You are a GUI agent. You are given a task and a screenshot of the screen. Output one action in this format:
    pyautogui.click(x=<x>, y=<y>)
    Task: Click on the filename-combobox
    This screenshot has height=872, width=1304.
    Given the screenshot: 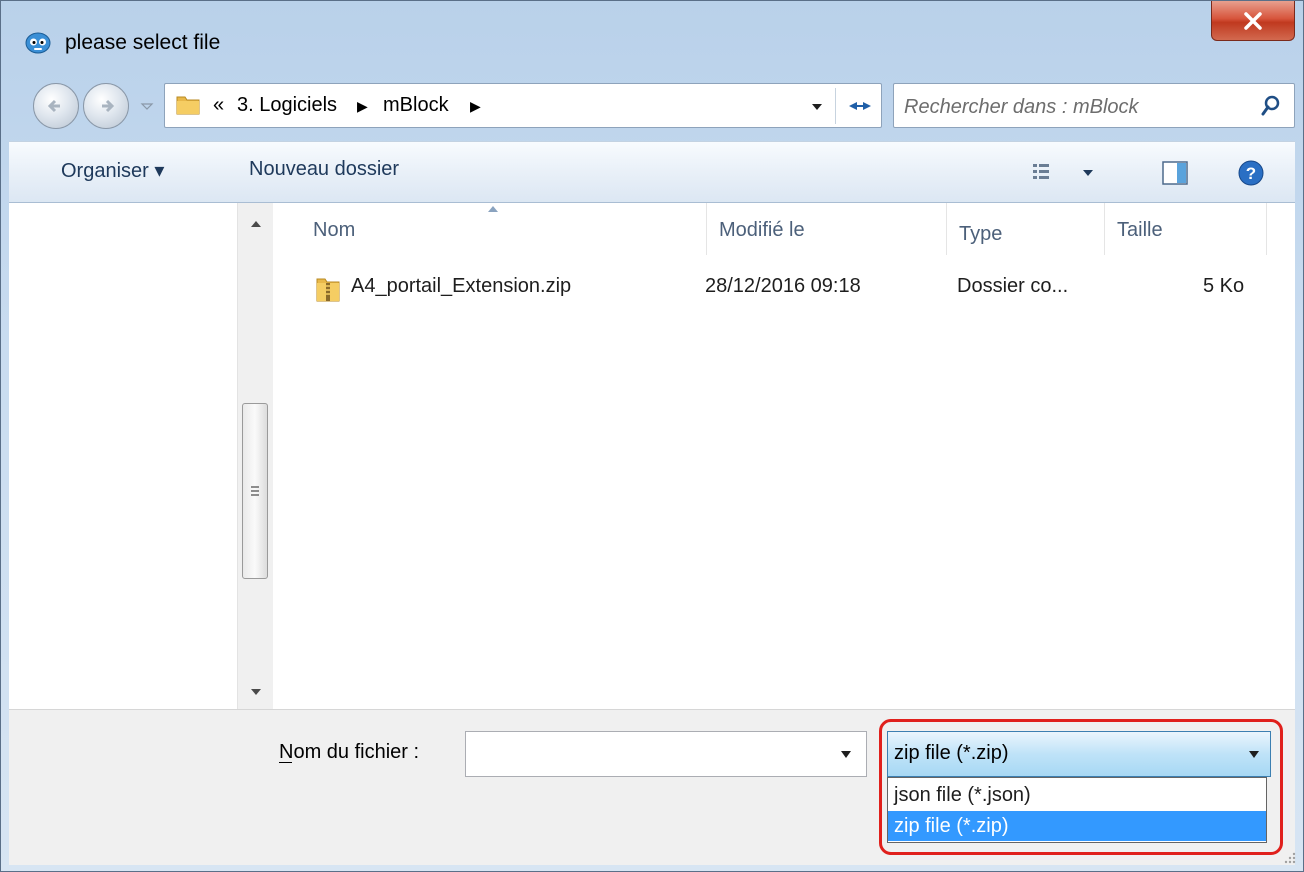 What is the action you would take?
    pyautogui.click(x=666, y=754)
    